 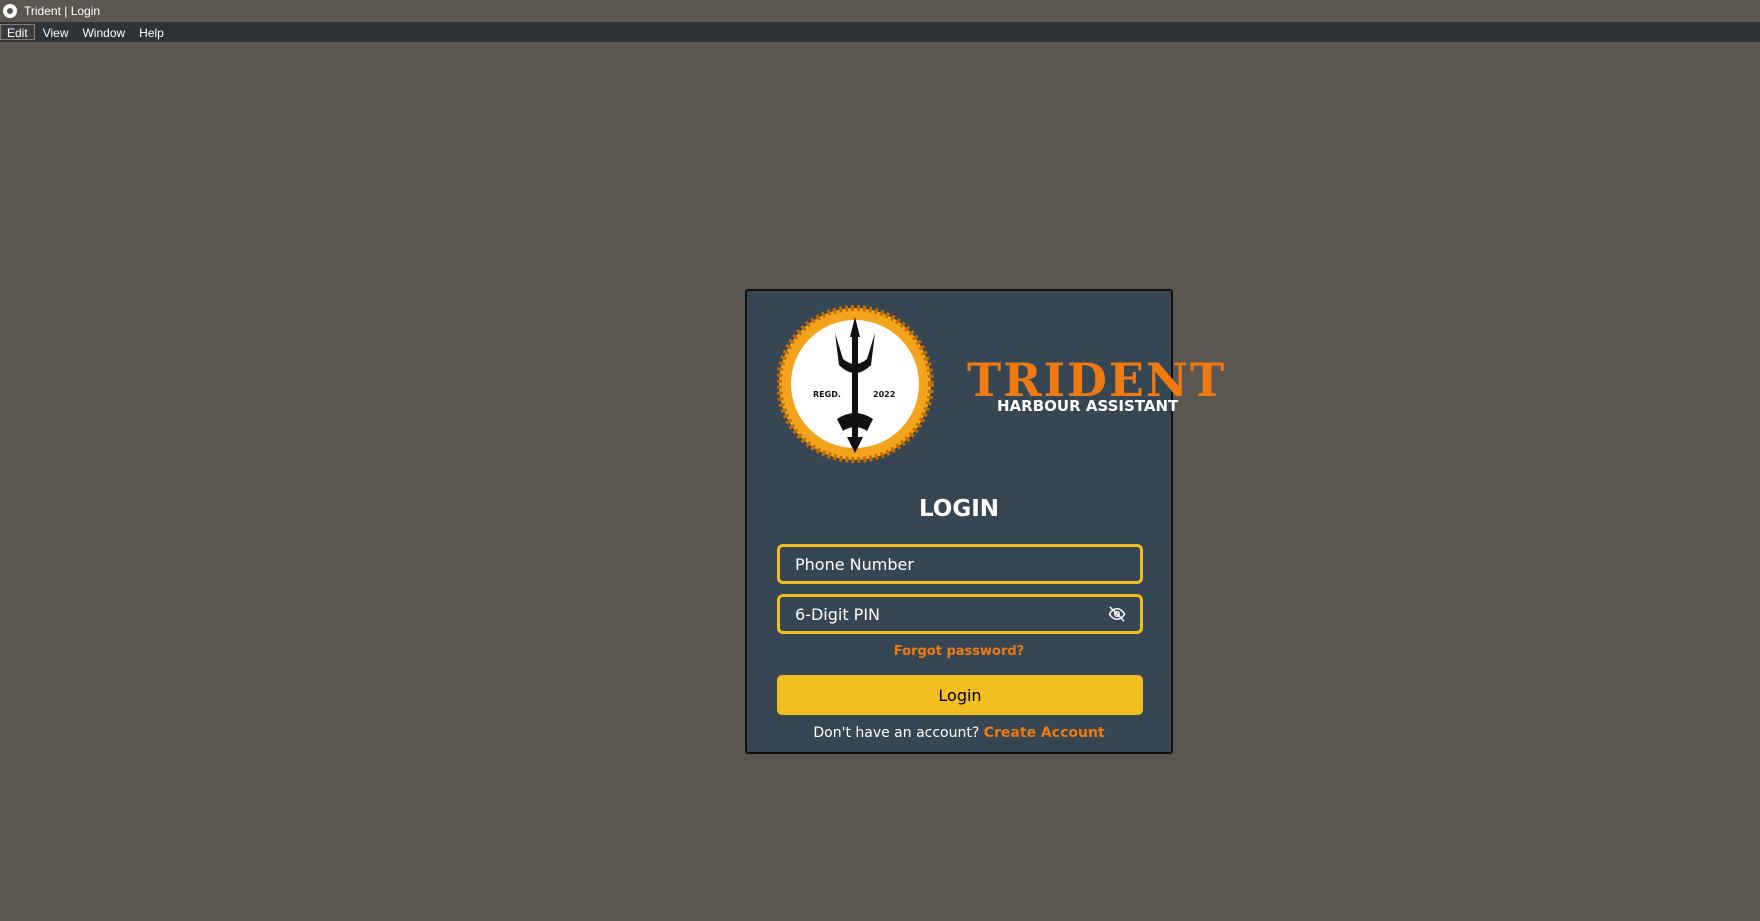 What do you see at coordinates (896, 733) in the screenshot?
I see `no-account-text: Don't have an account?` at bounding box center [896, 733].